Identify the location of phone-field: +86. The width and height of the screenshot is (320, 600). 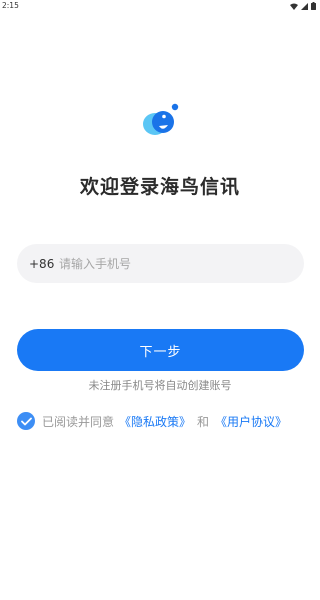
(160, 263).